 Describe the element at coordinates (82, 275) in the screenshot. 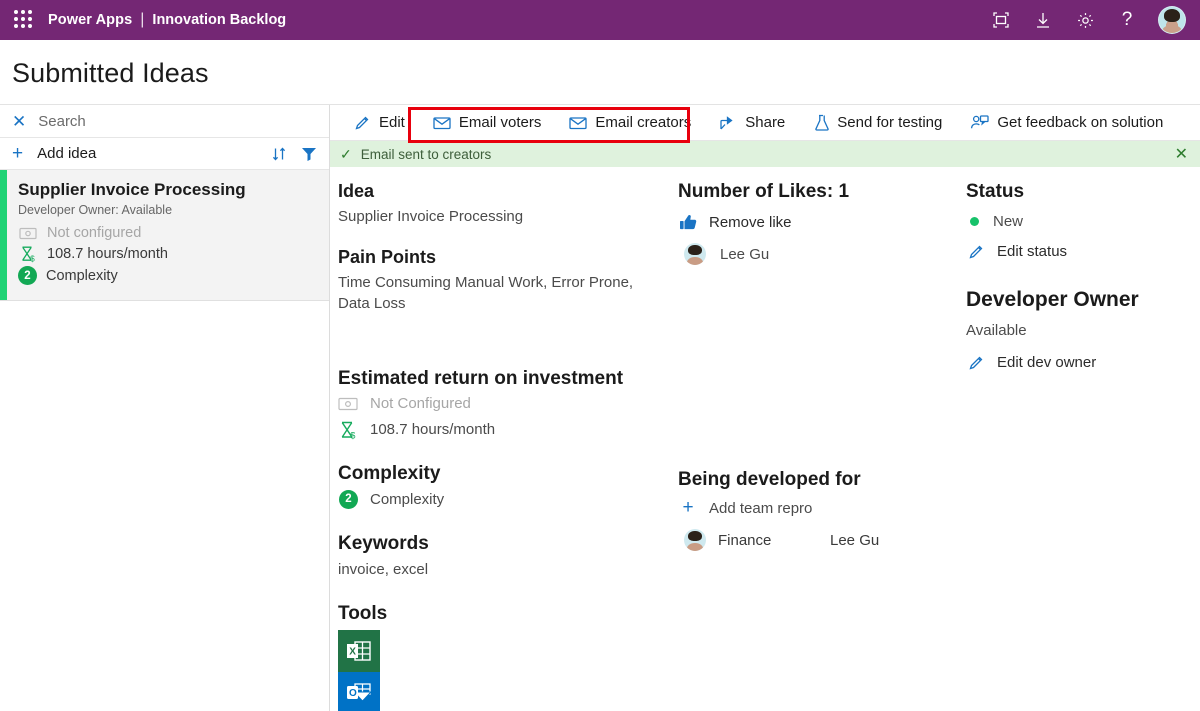

I see `idea-complexity-label: Complexity` at that location.